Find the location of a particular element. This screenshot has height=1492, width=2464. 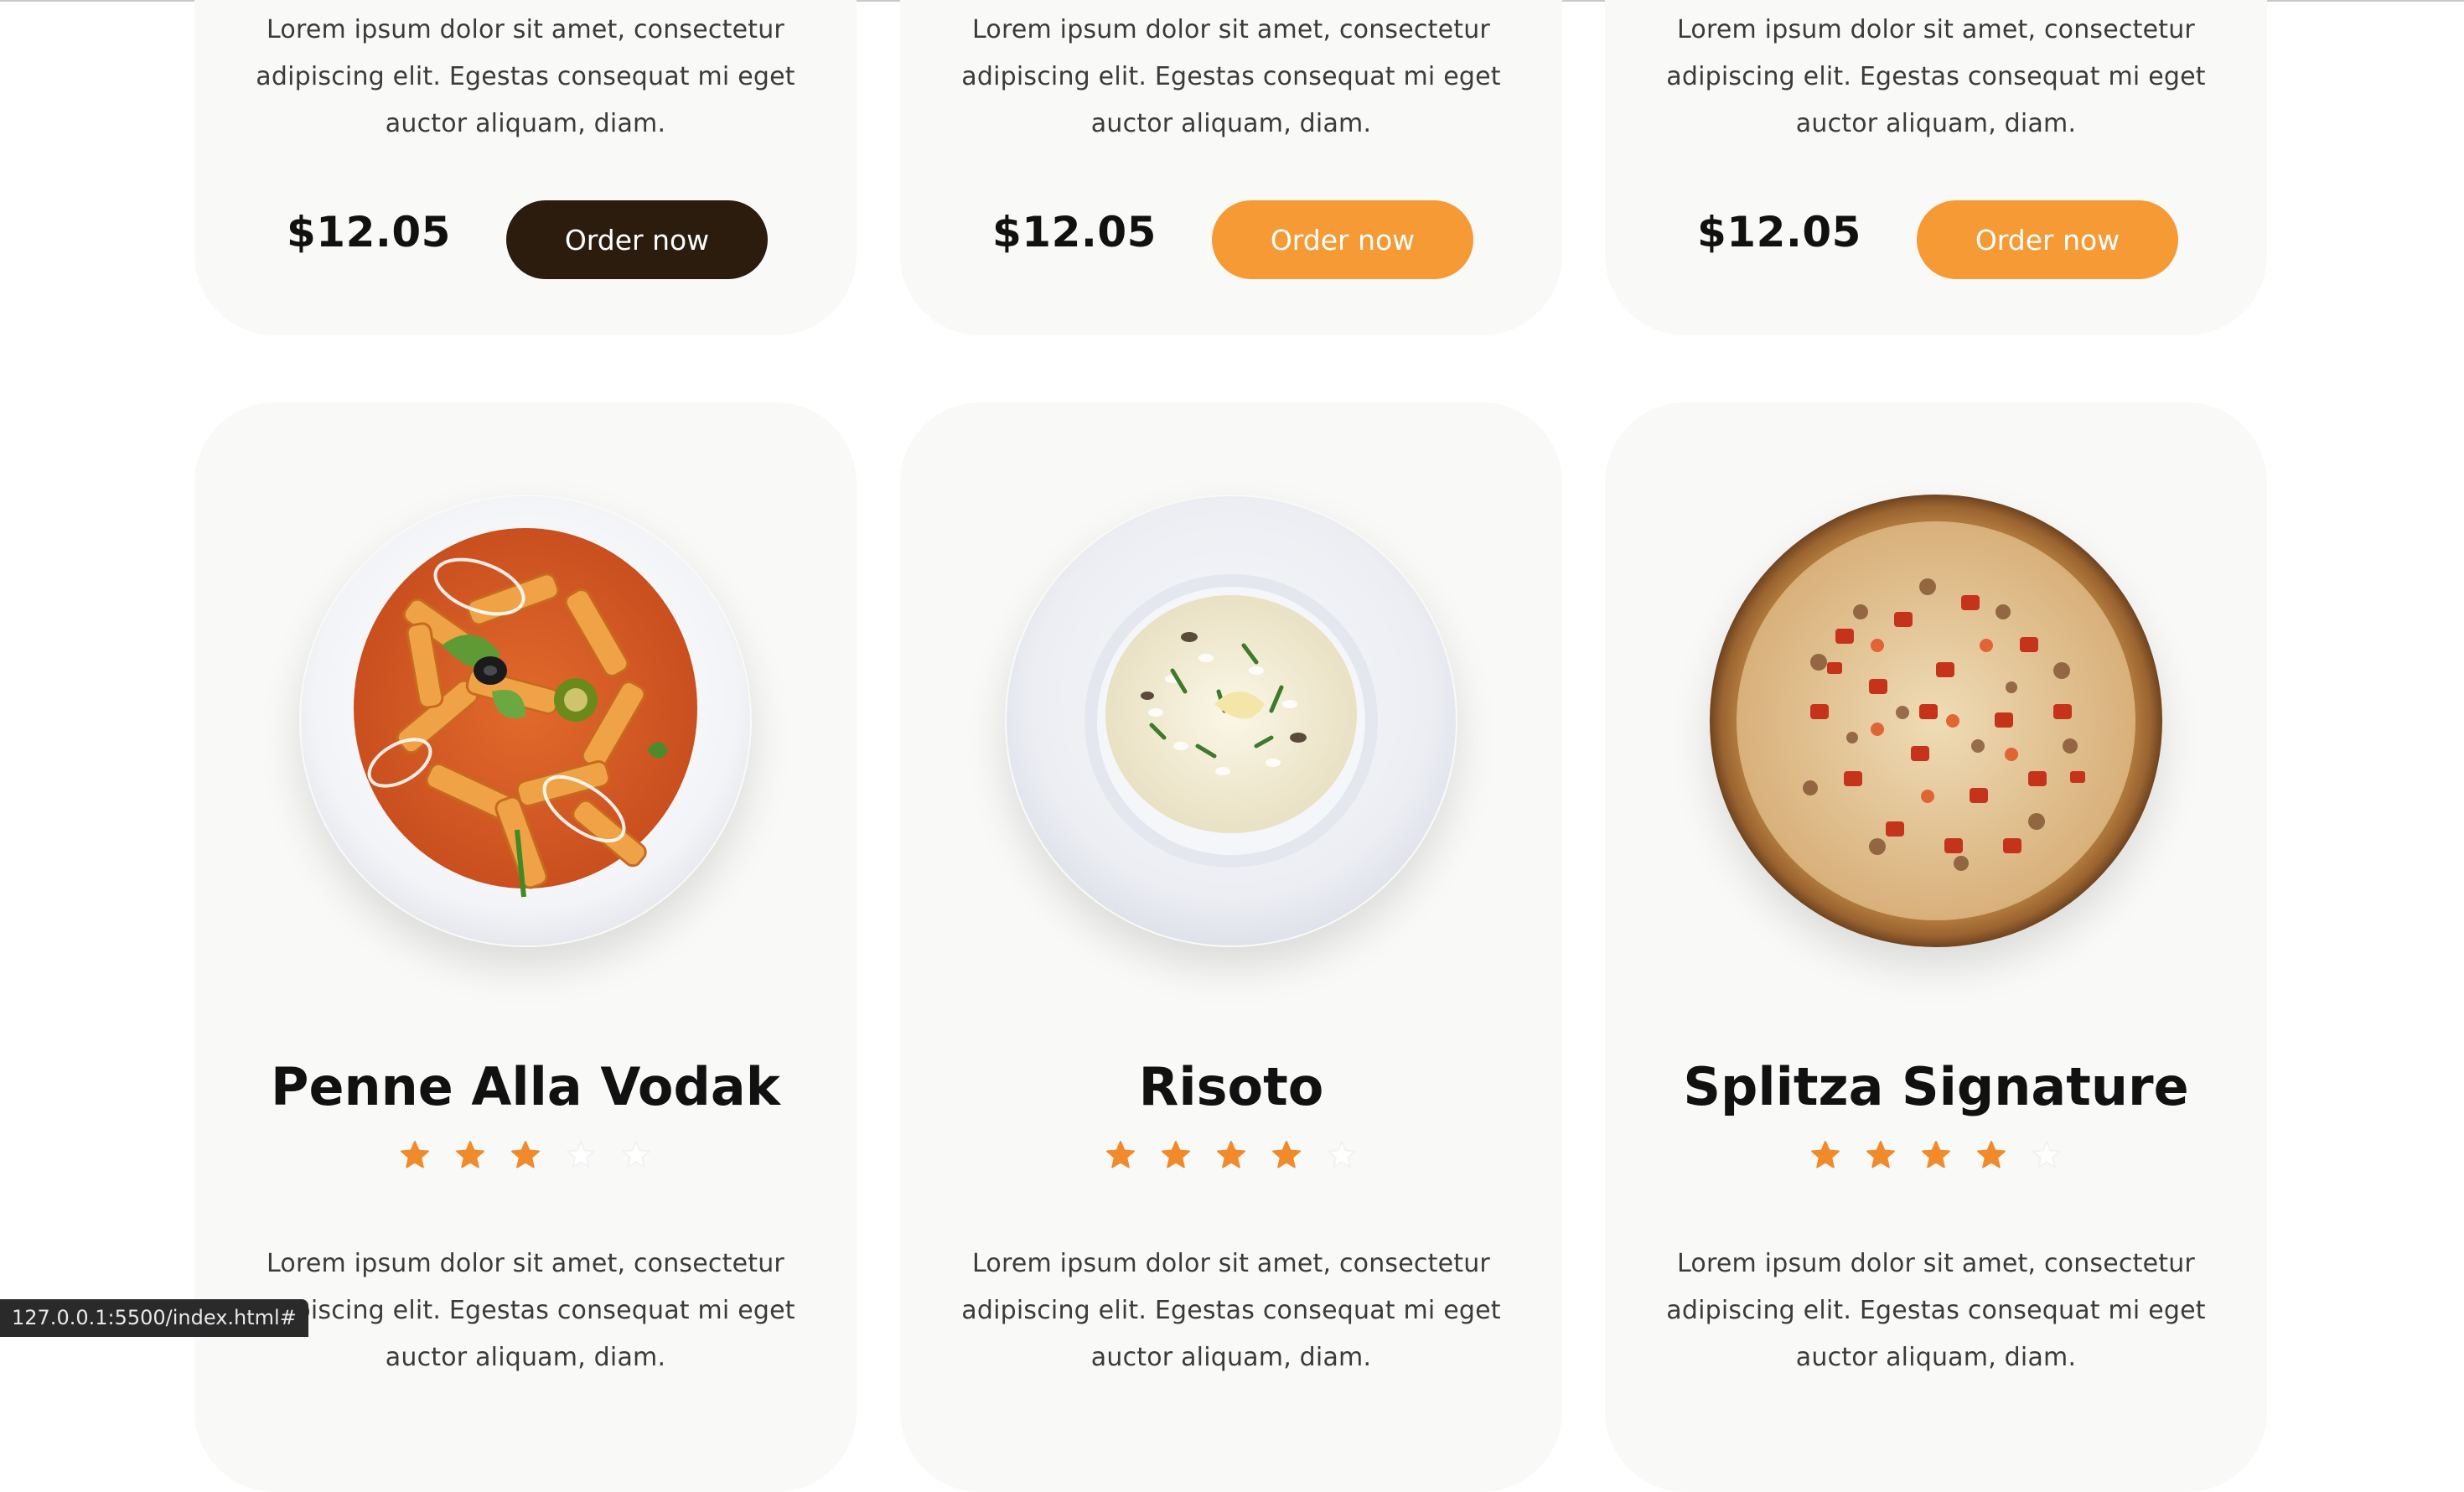

browser-status-url: 127.0.0.1:5500/index.html# is located at coordinates (154, 1318).